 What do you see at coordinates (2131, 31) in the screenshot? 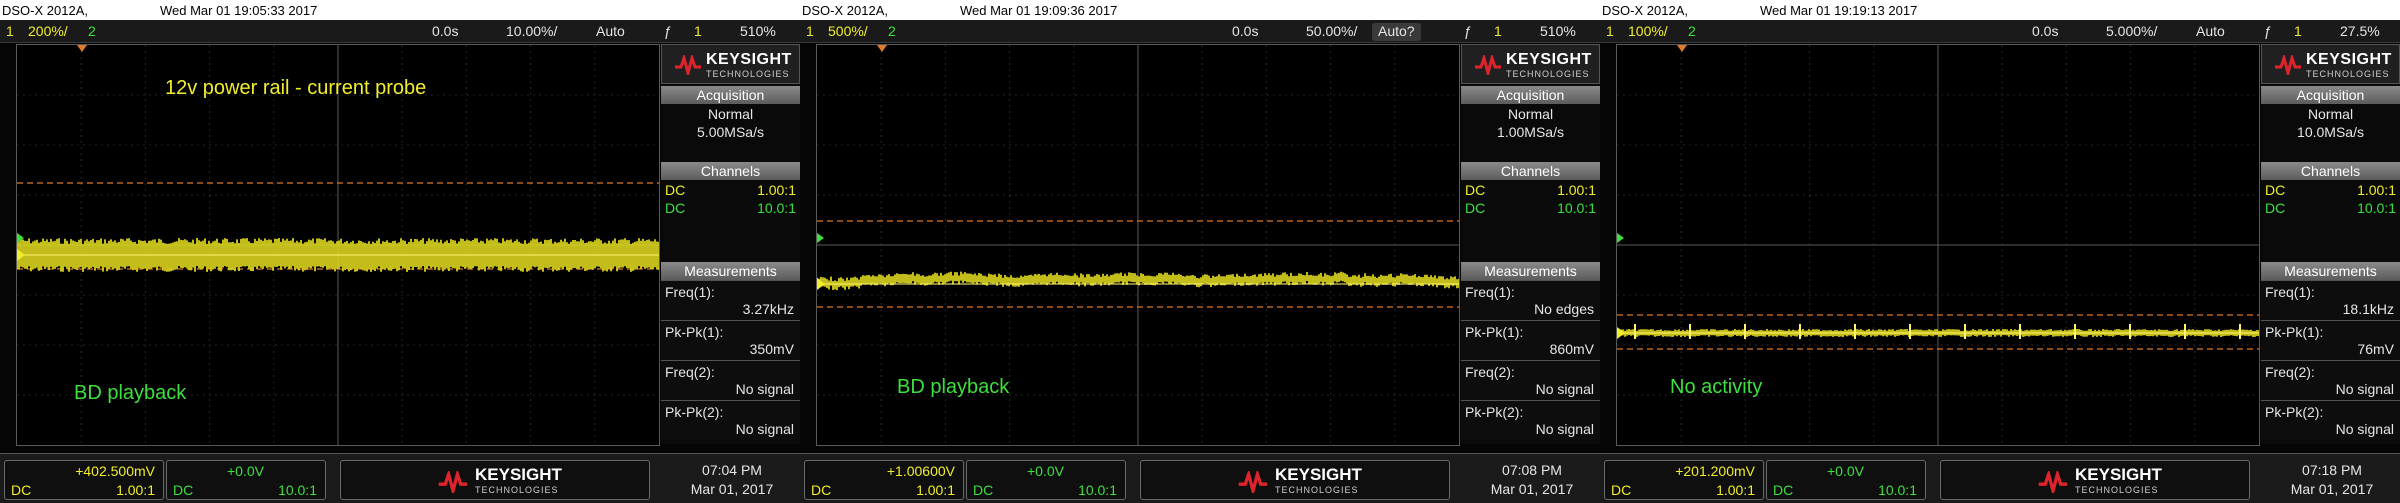
I see `time-scale: 5.000%/` at bounding box center [2131, 31].